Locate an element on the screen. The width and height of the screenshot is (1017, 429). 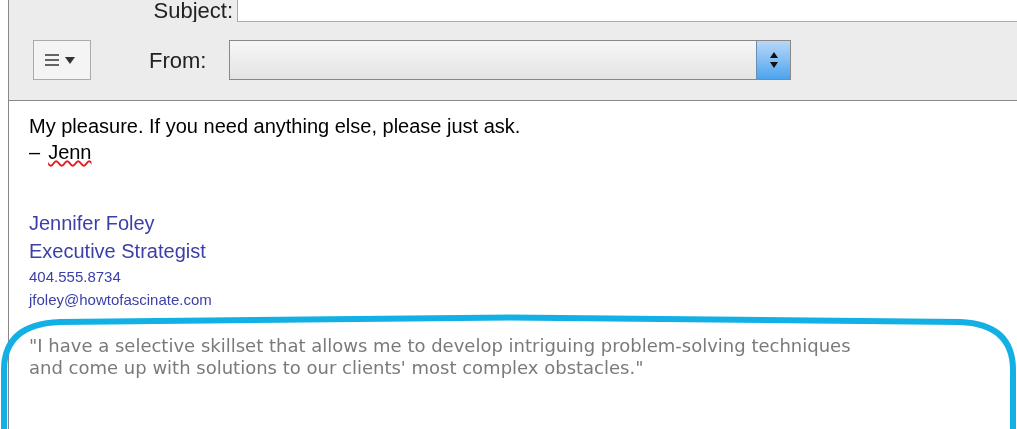
subject-field is located at coordinates (627, 11).